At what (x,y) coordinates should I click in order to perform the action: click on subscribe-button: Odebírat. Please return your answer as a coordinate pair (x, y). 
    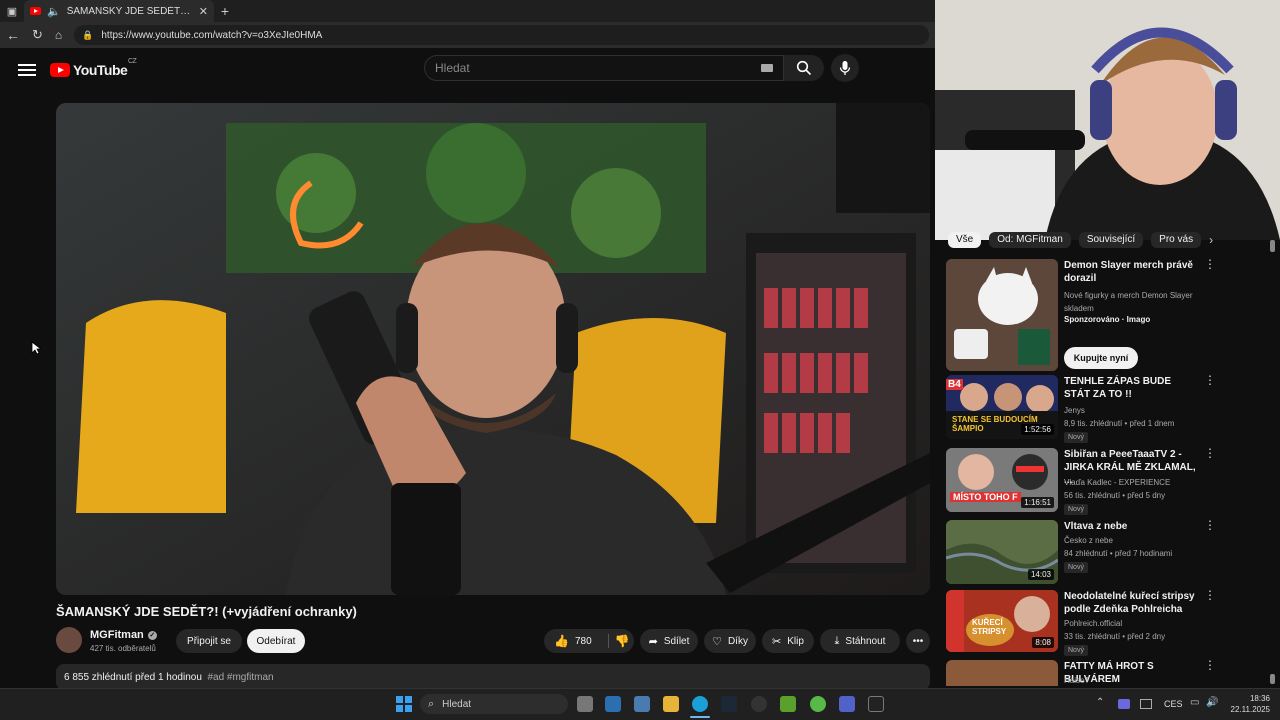
    Looking at the image, I should click on (276, 641).